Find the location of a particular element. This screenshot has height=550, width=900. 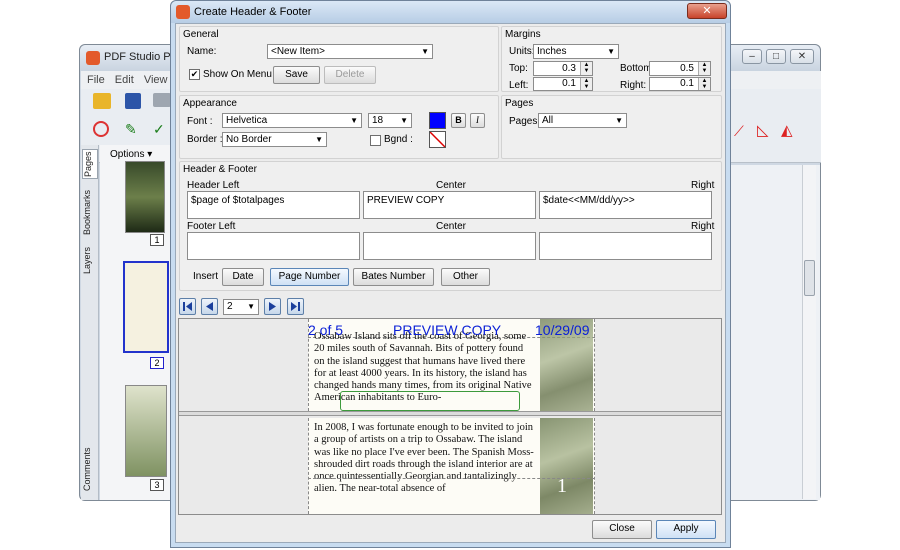

header-center-field: PREVIEW COPY is located at coordinates (449, 205).